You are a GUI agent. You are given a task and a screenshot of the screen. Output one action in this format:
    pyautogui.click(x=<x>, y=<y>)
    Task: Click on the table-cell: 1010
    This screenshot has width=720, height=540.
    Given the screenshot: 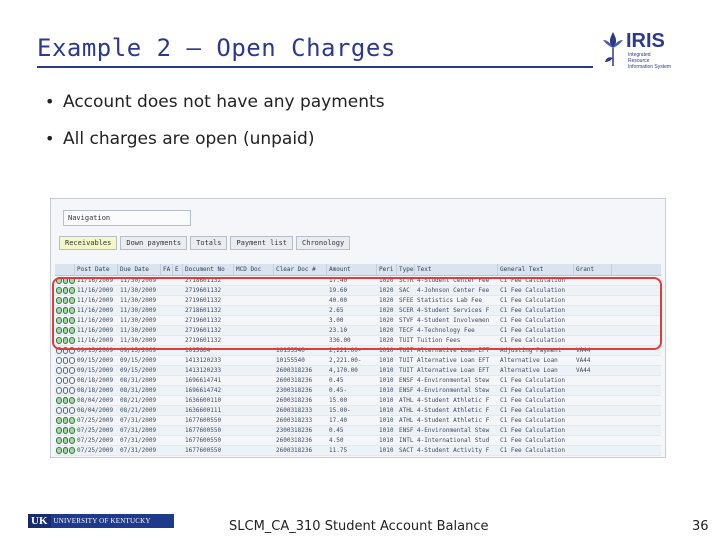 What is the action you would take?
    pyautogui.click(x=386, y=440)
    